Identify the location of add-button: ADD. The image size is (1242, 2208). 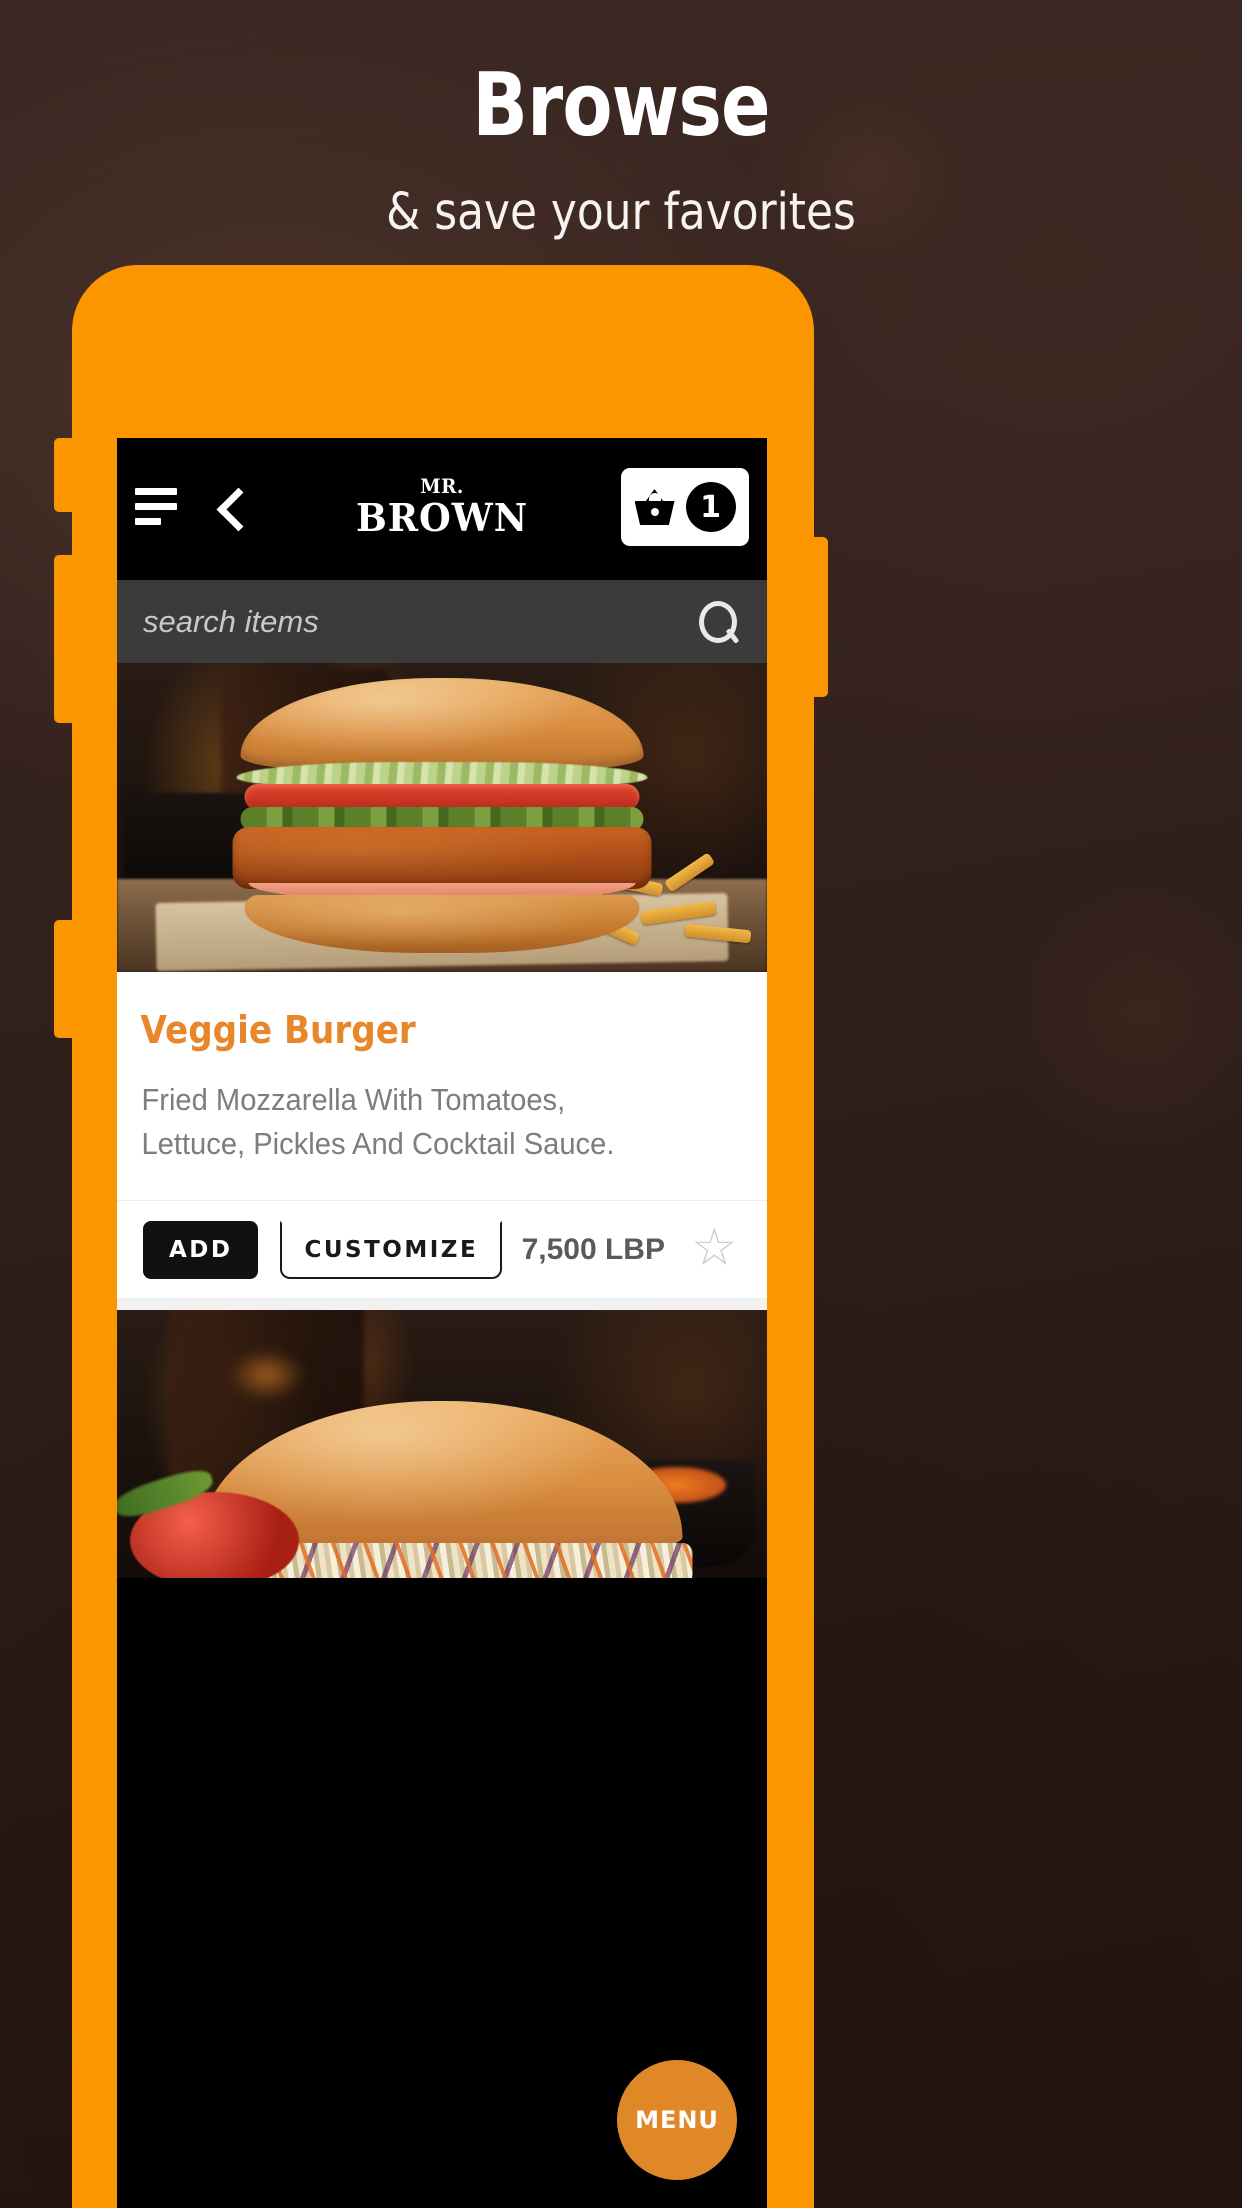
(201, 1249).